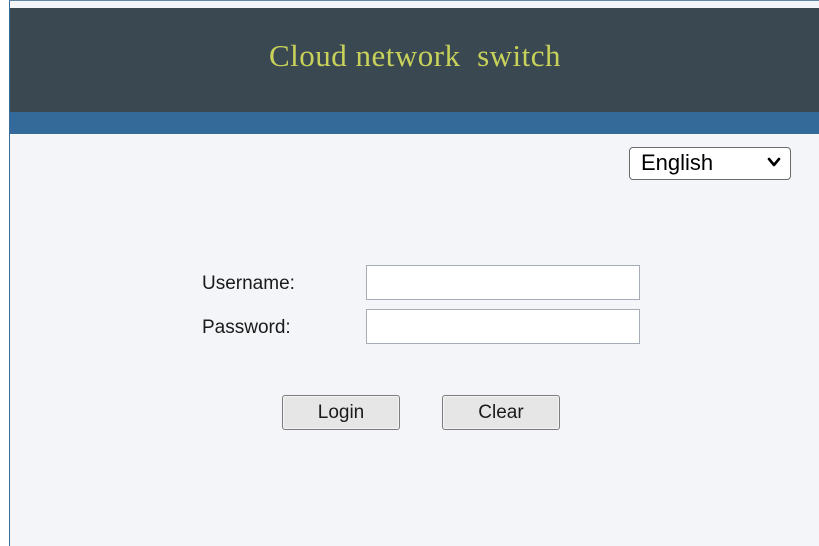  I want to click on language-select-value: English, so click(677, 162).